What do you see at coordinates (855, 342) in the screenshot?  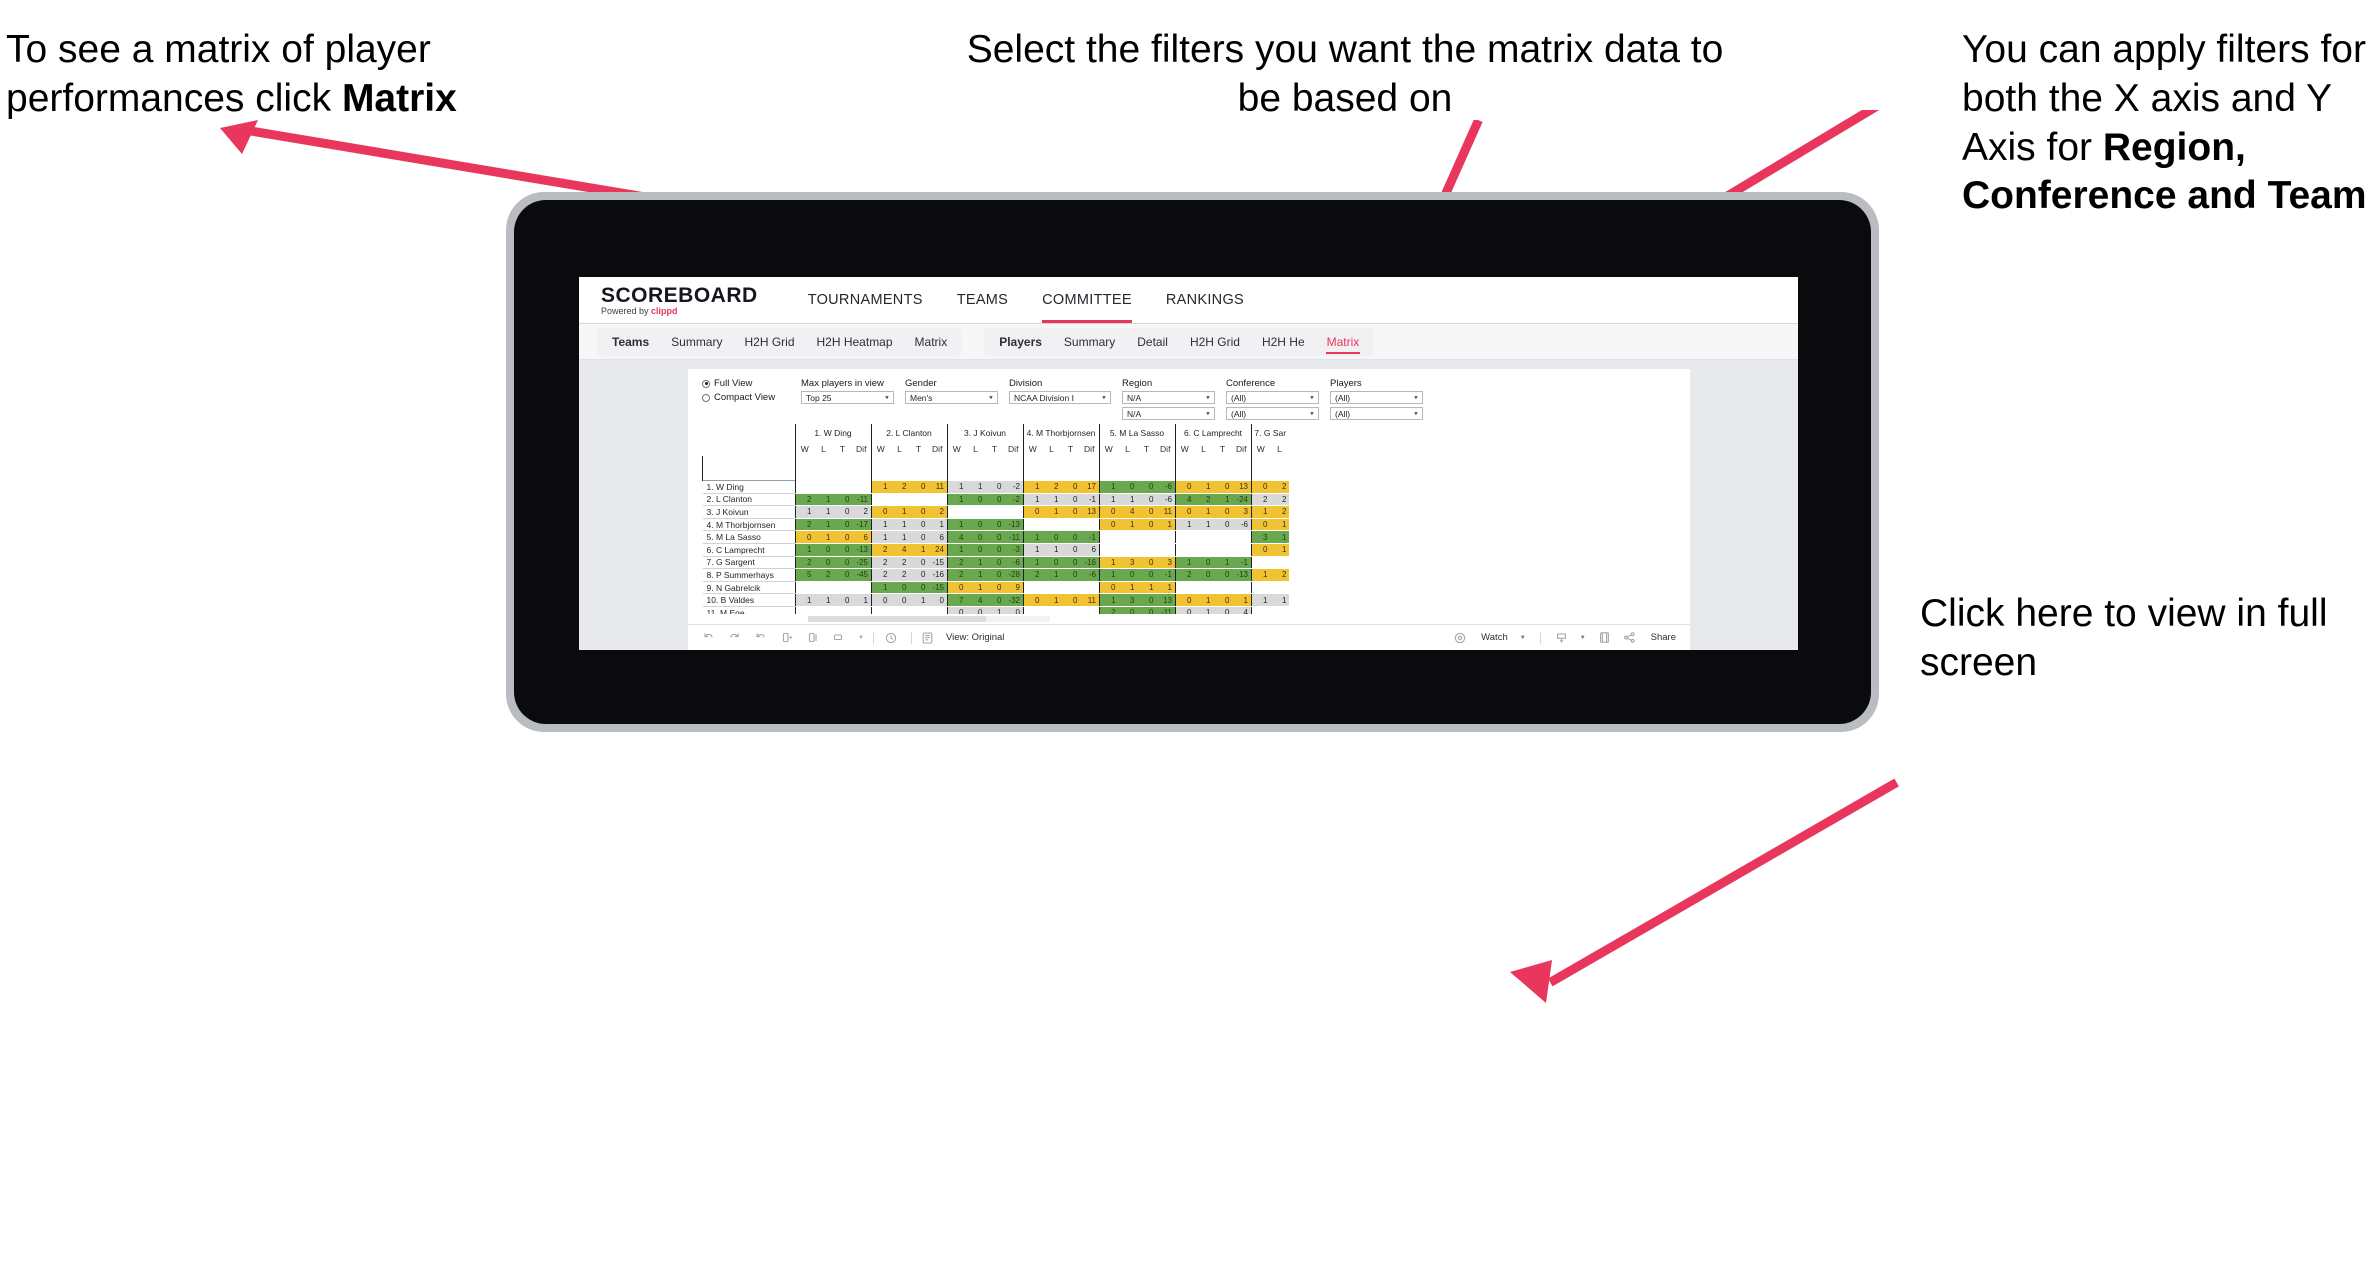 I see `tab-teams-h2h-heatmap: H2H Heatmap` at bounding box center [855, 342].